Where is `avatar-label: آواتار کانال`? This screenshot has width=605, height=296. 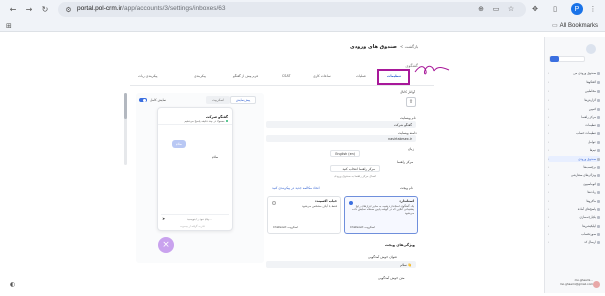 avatar-label: آواتار کانال is located at coordinates (407, 92).